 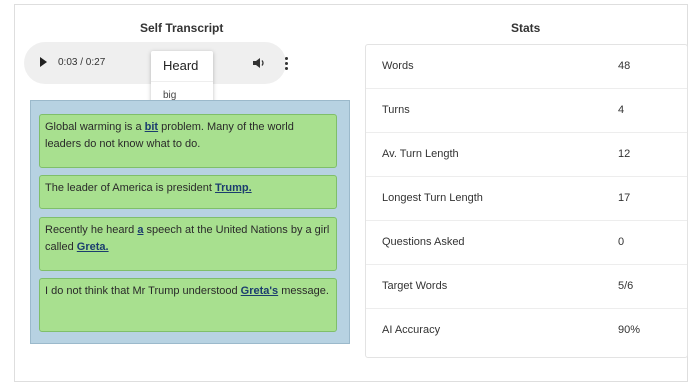 What do you see at coordinates (526, 28) in the screenshot?
I see `stats-title: Stats` at bounding box center [526, 28].